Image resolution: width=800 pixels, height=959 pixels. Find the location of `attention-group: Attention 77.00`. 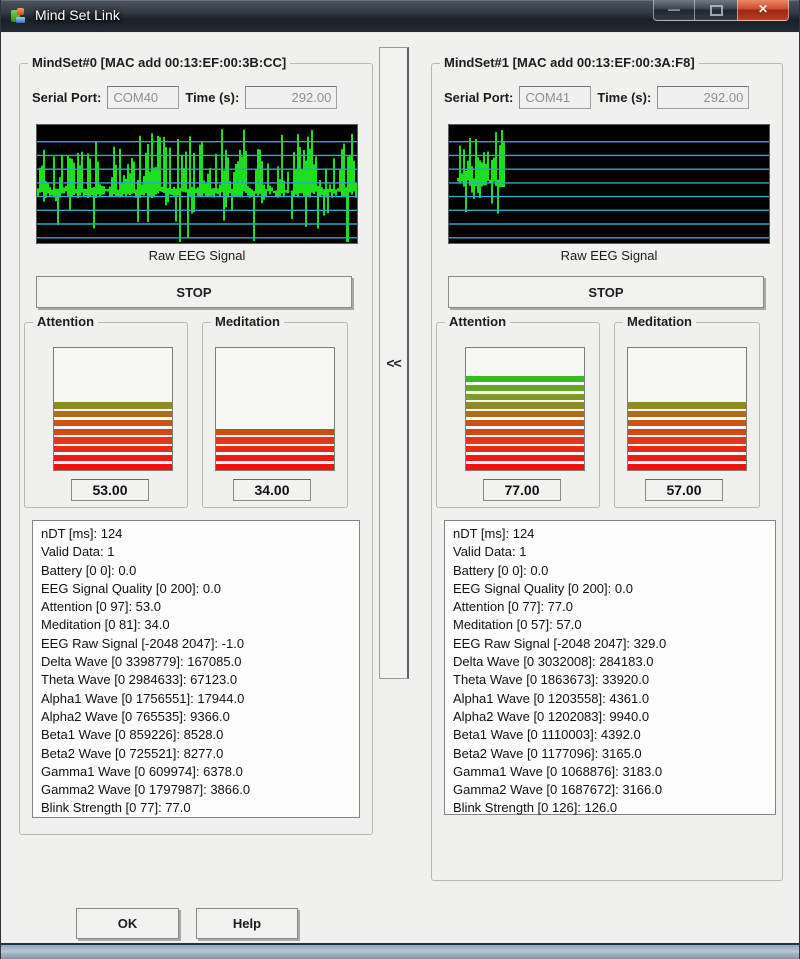

attention-group: Attention 77.00 is located at coordinates (518, 411).